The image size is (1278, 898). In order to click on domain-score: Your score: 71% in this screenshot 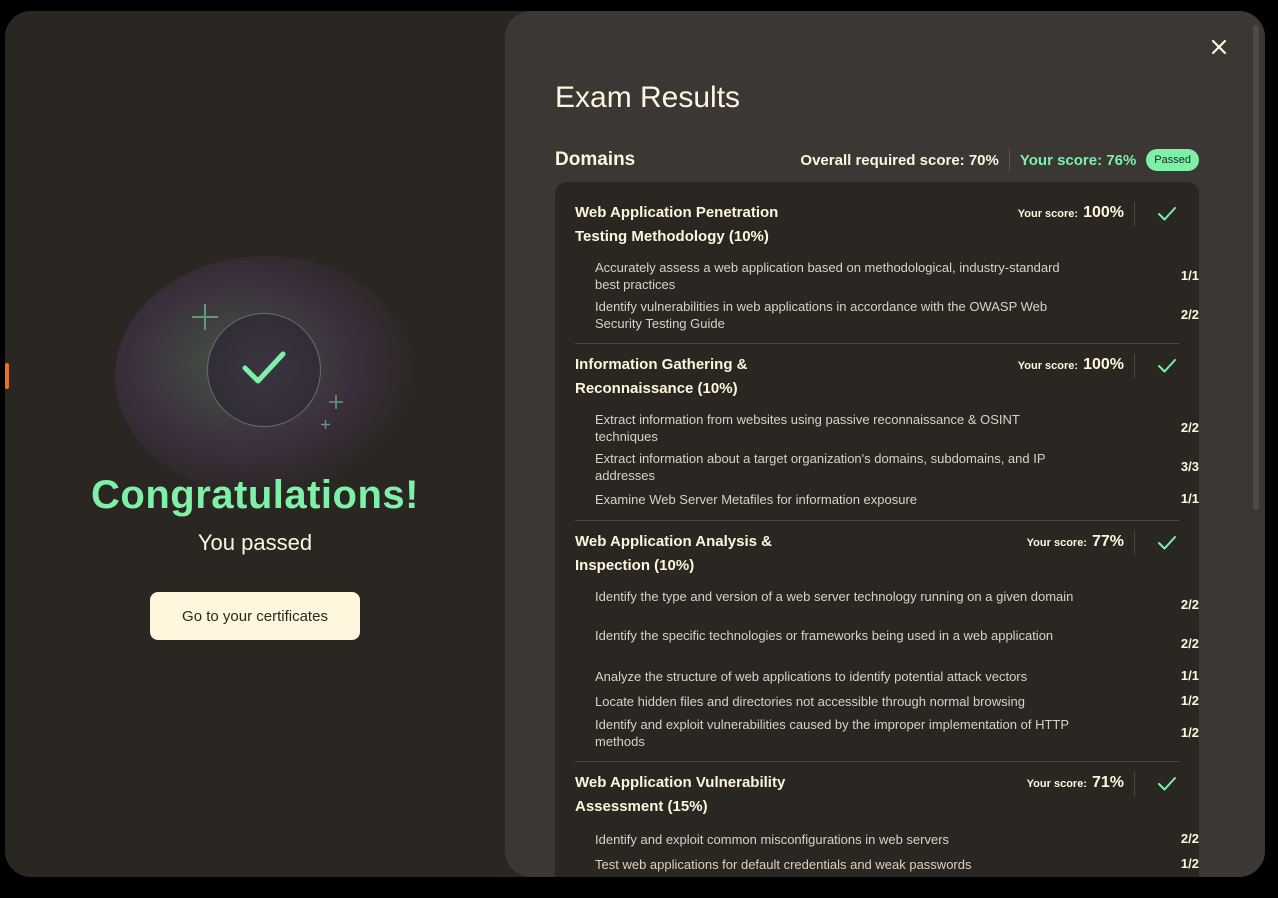, I will do `click(1075, 783)`.